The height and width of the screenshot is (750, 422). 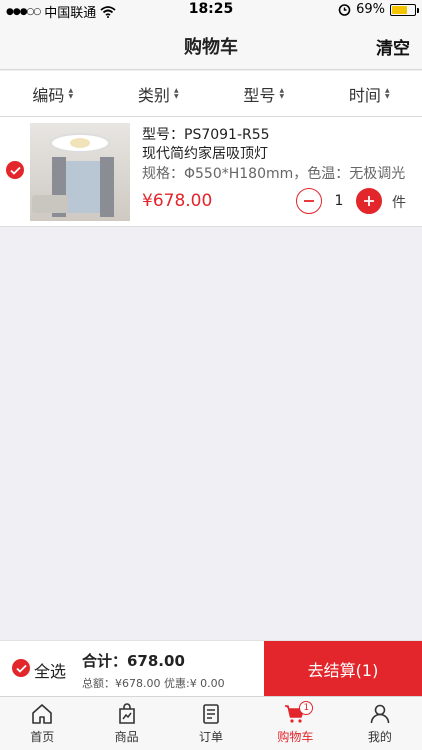 I want to click on quantity-value: 1, so click(x=339, y=201).